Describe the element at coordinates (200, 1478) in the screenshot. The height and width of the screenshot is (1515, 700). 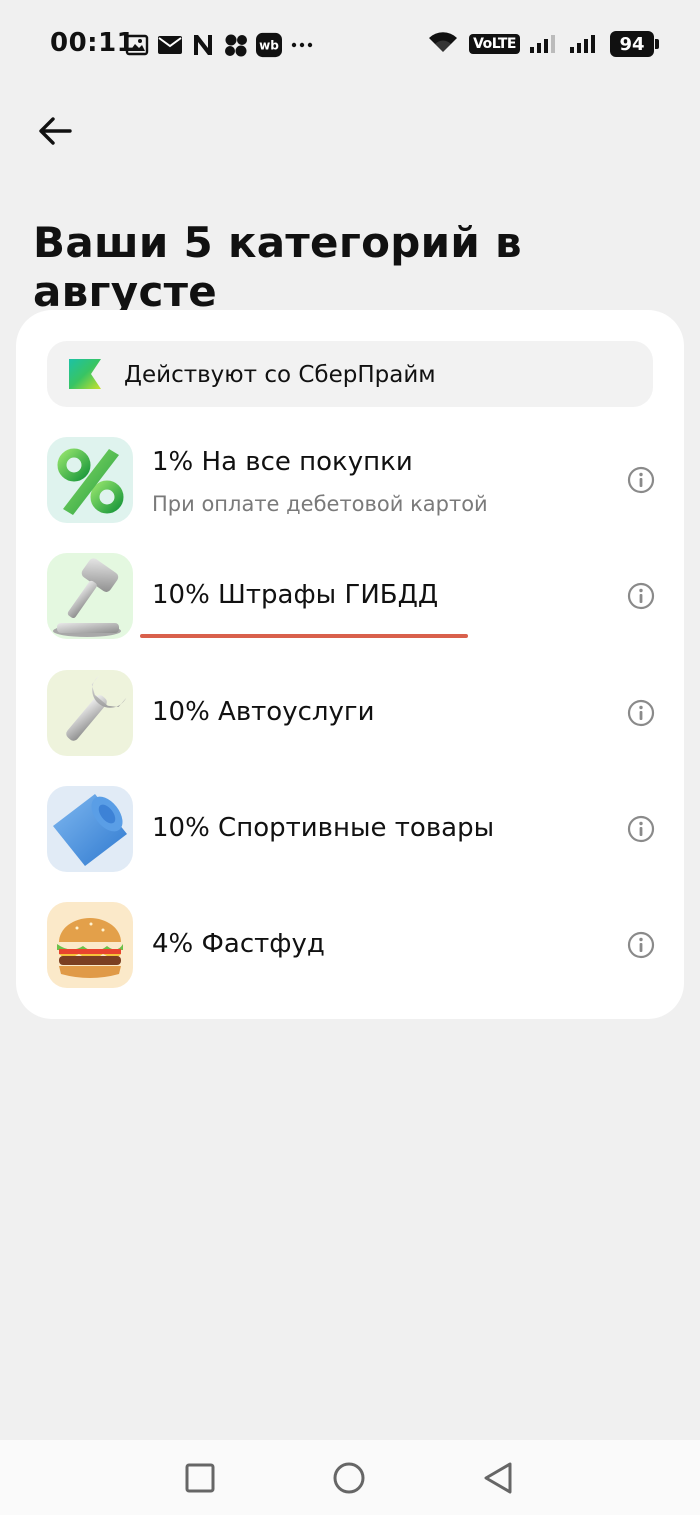
I see `recent-apps-button` at that location.